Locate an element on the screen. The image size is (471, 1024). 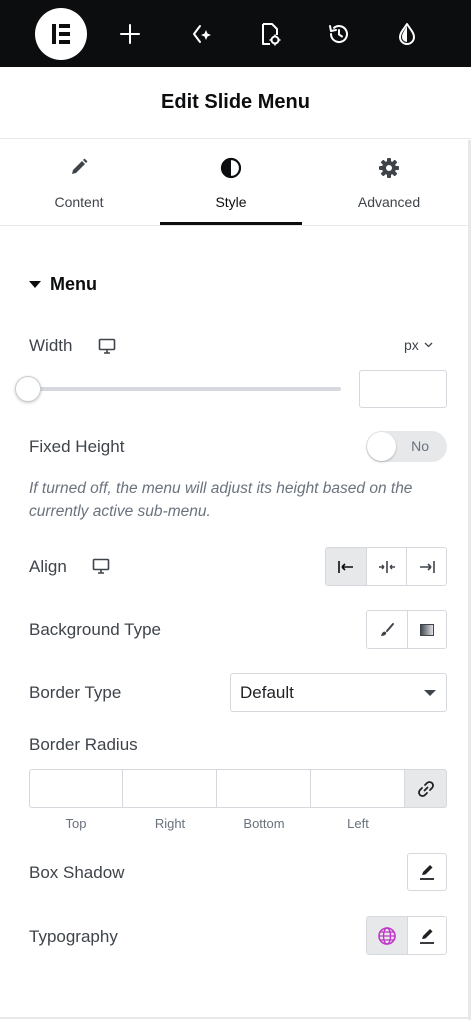
border-radius-inputs is located at coordinates (238, 788).